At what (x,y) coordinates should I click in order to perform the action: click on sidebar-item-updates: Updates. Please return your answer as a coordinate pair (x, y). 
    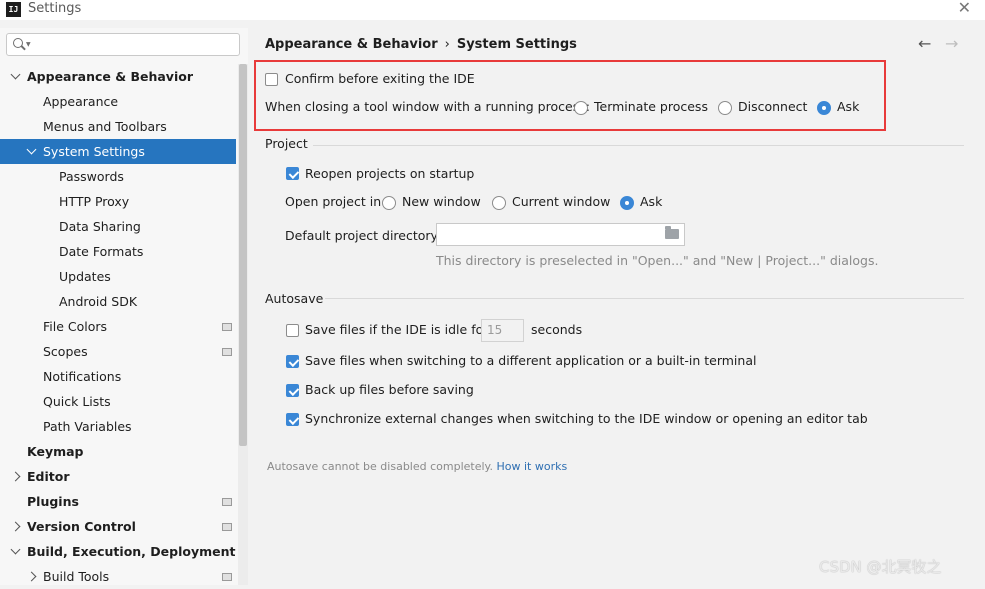
    Looking at the image, I should click on (118, 276).